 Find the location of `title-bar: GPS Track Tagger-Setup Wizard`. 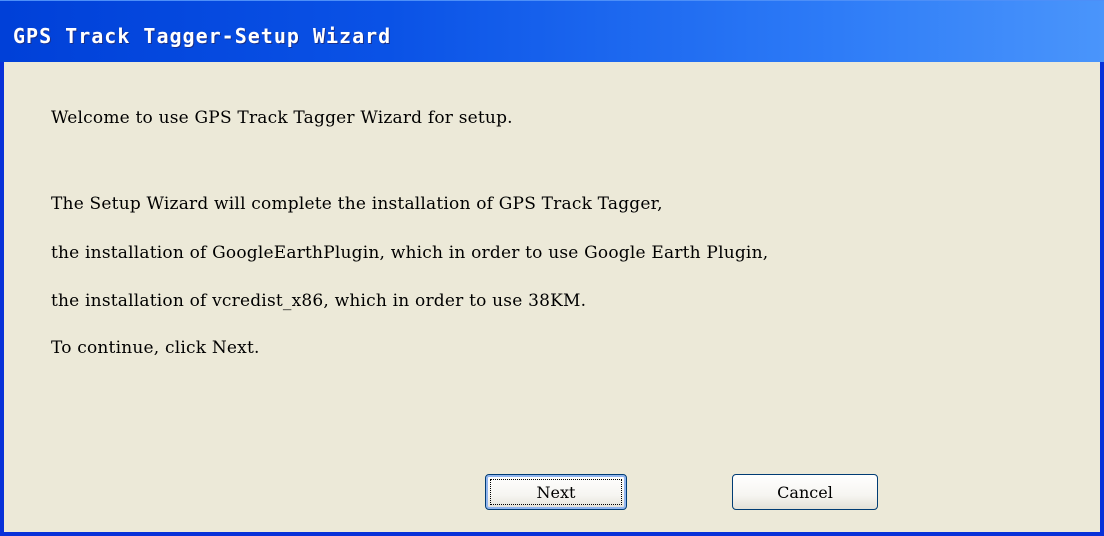

title-bar: GPS Track Tagger-Setup Wizard is located at coordinates (552, 31).